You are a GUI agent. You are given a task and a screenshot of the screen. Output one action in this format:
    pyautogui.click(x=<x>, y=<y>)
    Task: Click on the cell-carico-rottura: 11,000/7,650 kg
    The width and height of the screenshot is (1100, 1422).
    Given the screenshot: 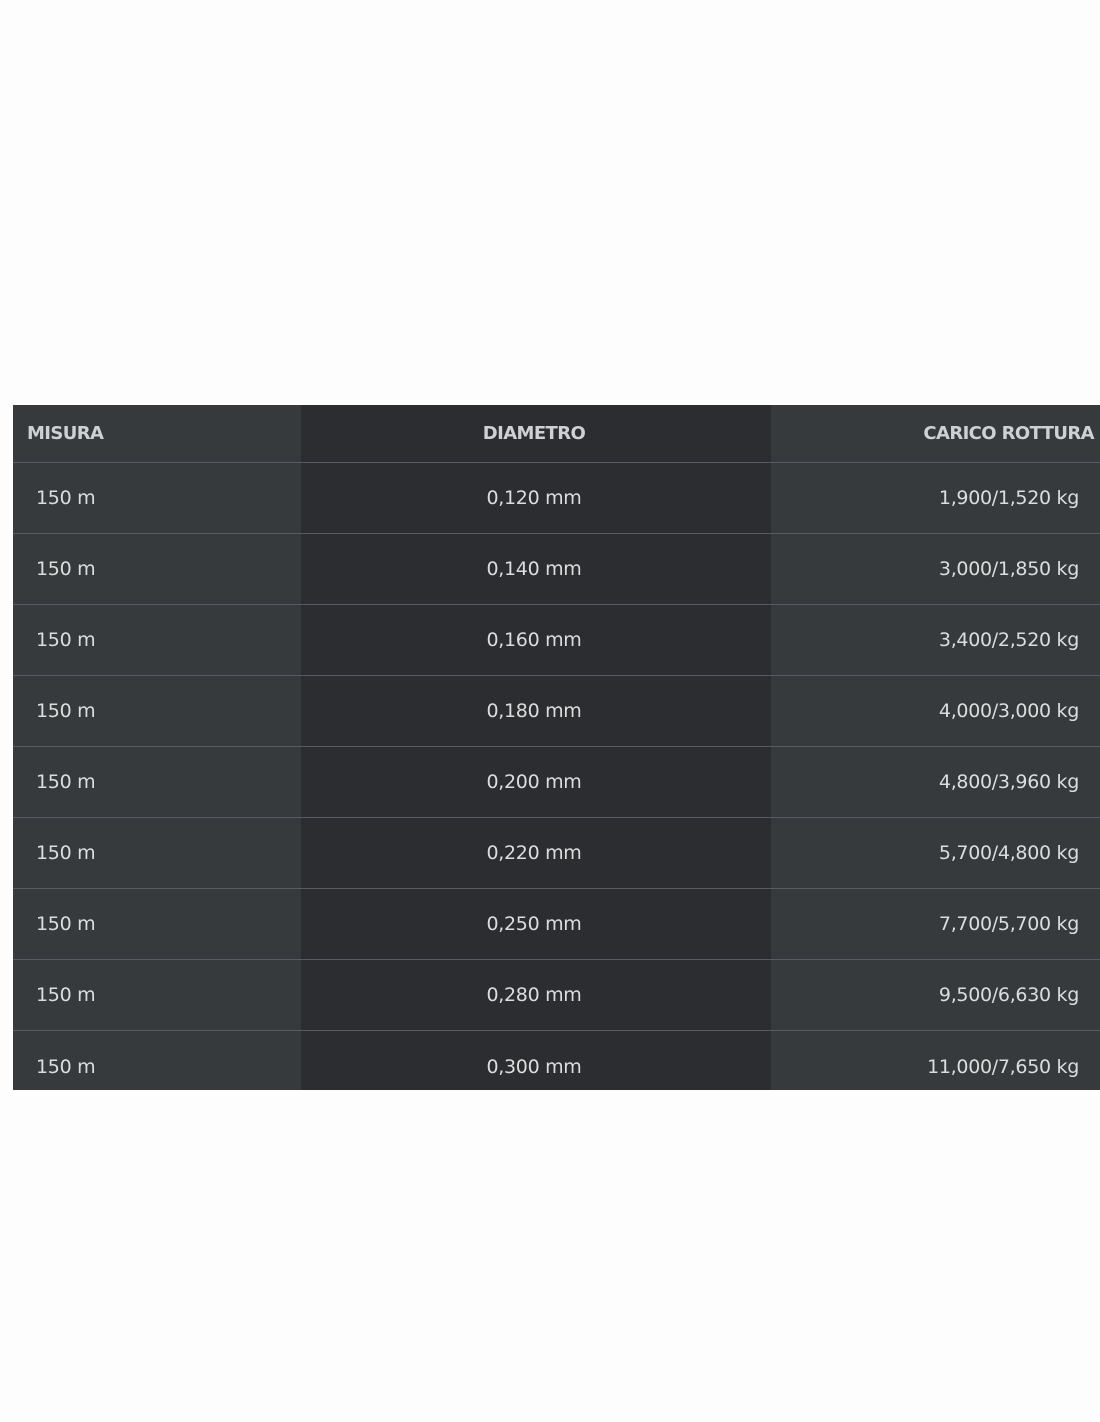 What is the action you would take?
    pyautogui.click(x=935, y=1060)
    